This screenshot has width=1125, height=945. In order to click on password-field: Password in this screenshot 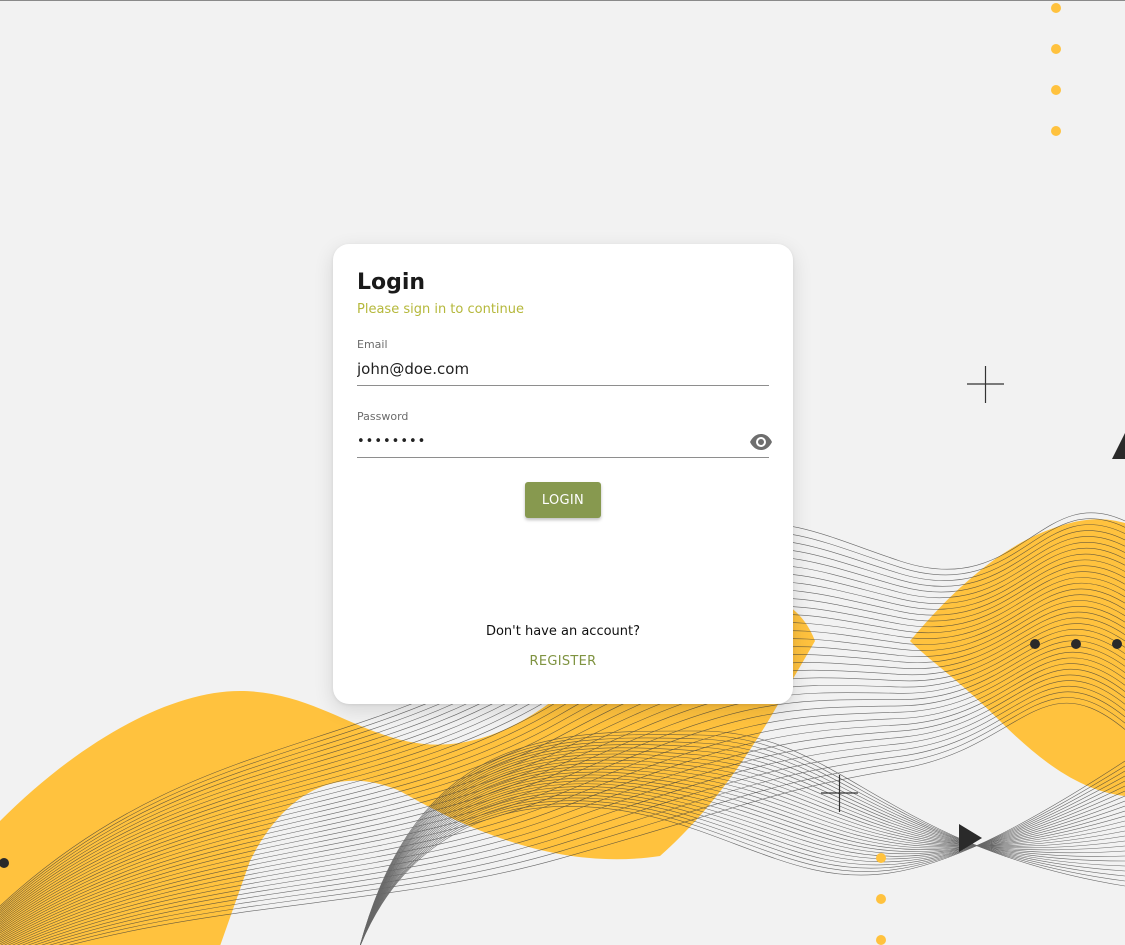, I will do `click(564, 434)`.